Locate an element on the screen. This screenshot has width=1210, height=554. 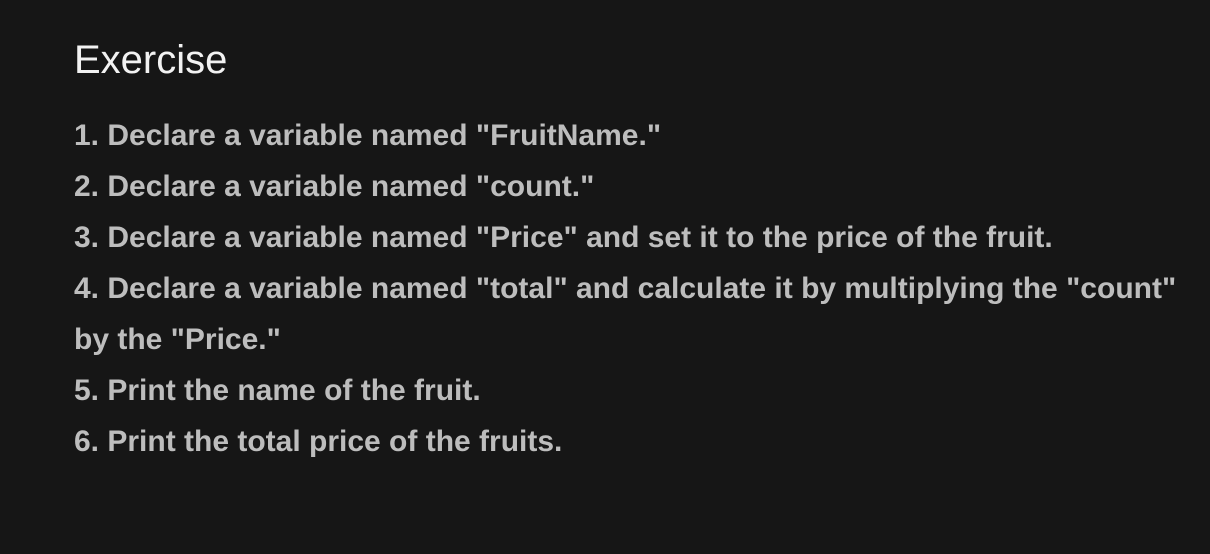
exercise-step: 6. Print the total price of the fruits. is located at coordinates (318, 441).